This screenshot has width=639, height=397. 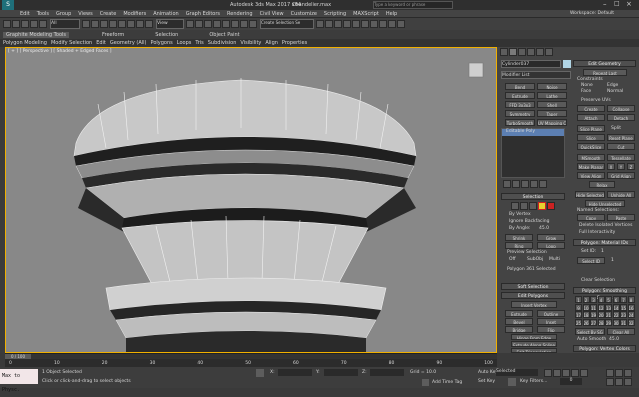 I want to click on stack-item-editable-poly: Editable Poly, so click(x=533, y=132).